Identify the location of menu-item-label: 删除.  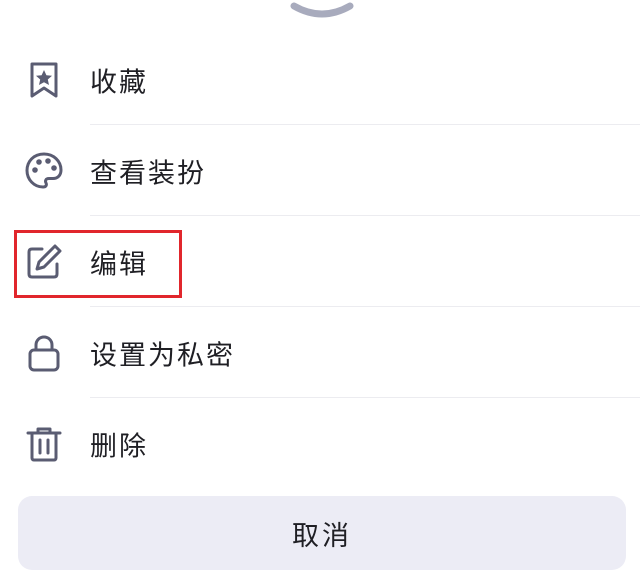
(119, 446).